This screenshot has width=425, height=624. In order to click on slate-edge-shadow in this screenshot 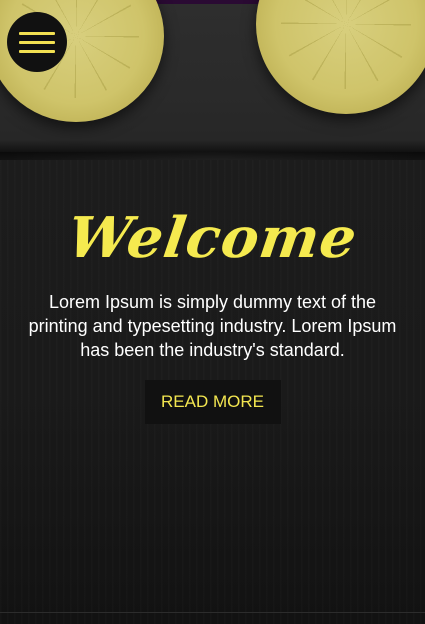, I will do `click(212, 151)`.